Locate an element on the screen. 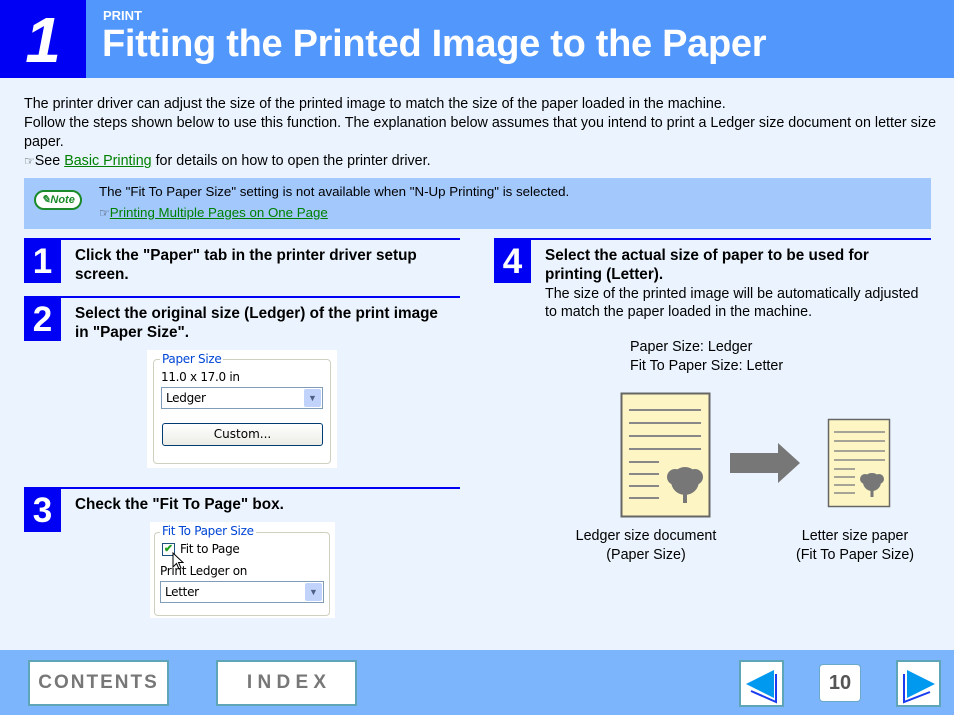  chapter-number: 1 is located at coordinates (43, 39).